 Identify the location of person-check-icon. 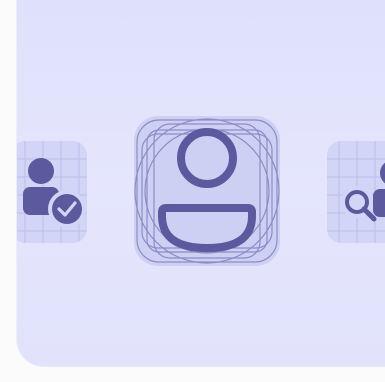
(54, 193).